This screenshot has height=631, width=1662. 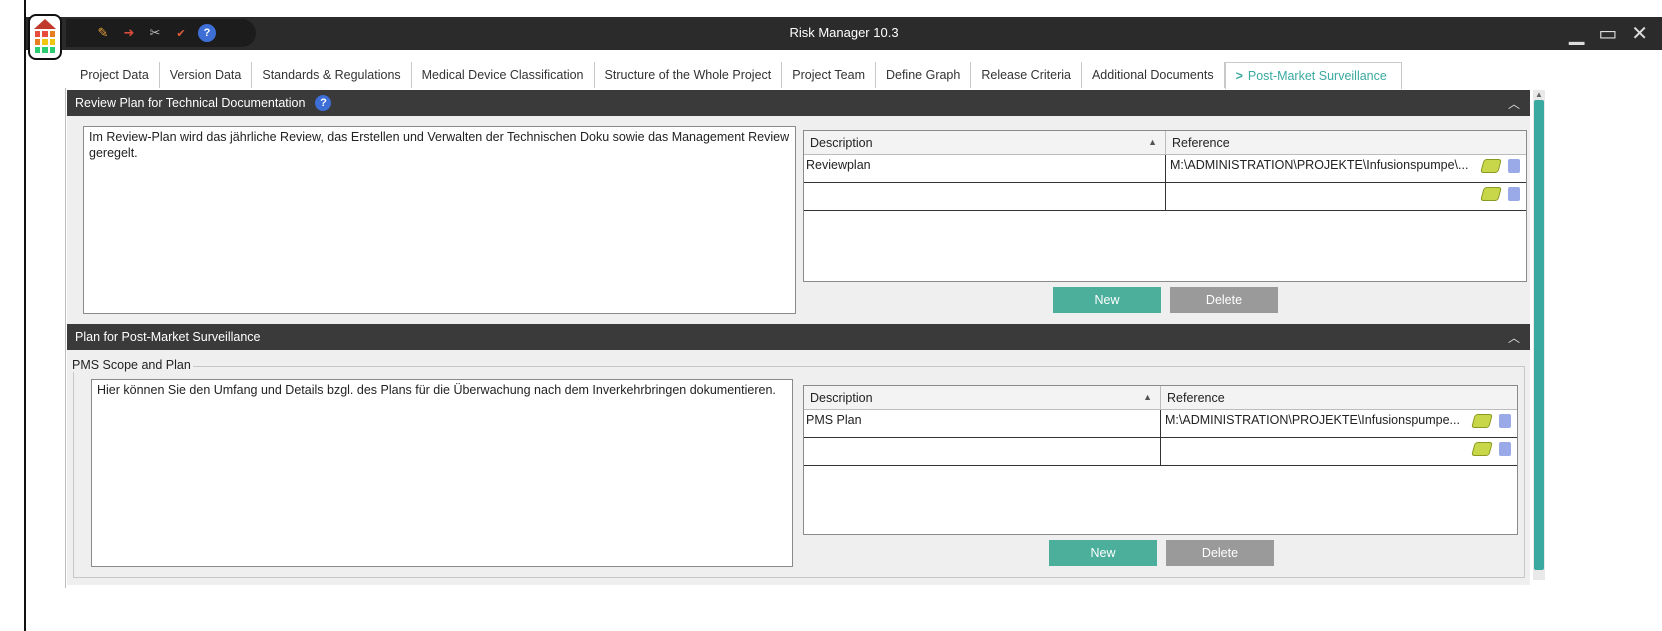 What do you see at coordinates (115, 75) in the screenshot?
I see `tab-project-data: Project Data` at bounding box center [115, 75].